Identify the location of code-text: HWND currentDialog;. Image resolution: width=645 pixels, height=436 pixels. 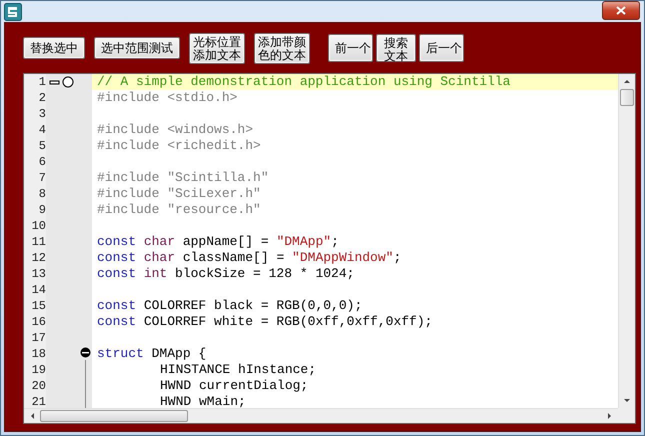
(234, 386).